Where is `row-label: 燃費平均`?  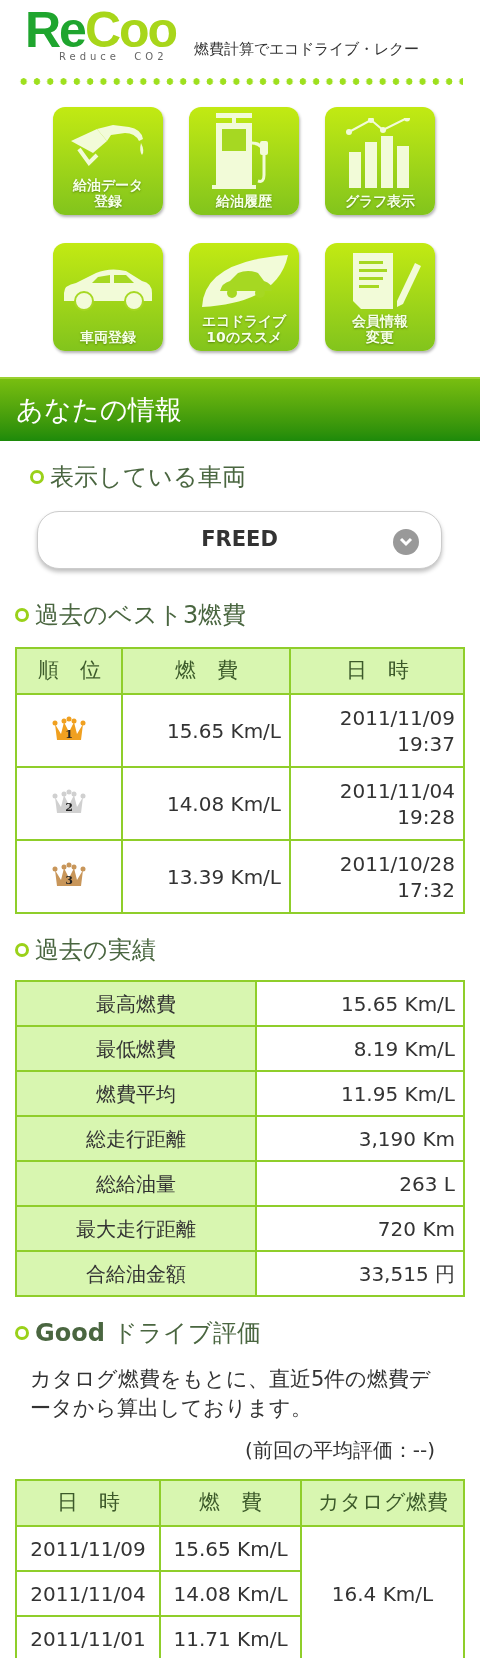 row-label: 燃費平均 is located at coordinates (136, 1093).